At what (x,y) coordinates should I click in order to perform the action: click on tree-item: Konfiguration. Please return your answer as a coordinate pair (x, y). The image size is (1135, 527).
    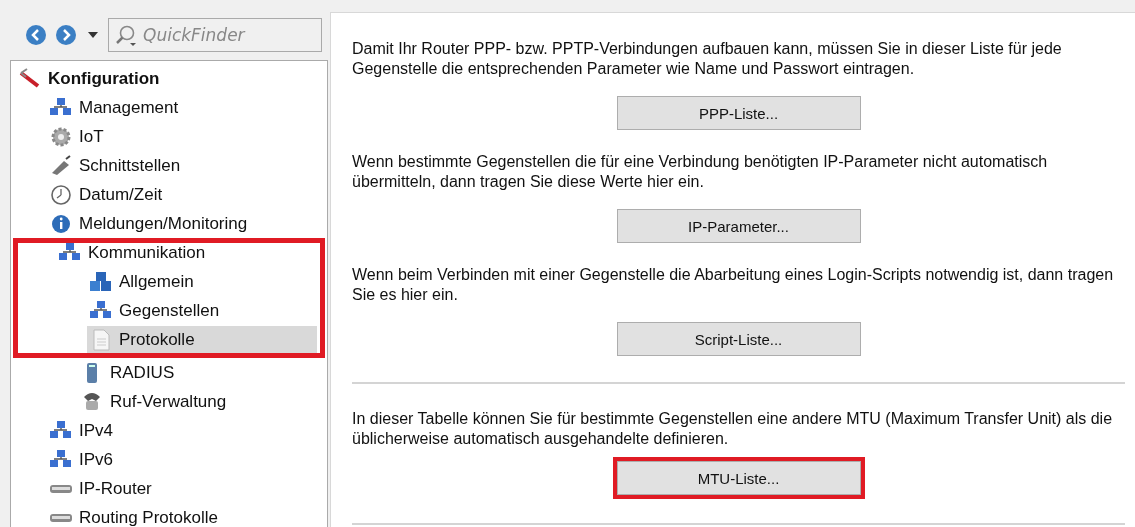
    Looking at the image, I should click on (173, 78).